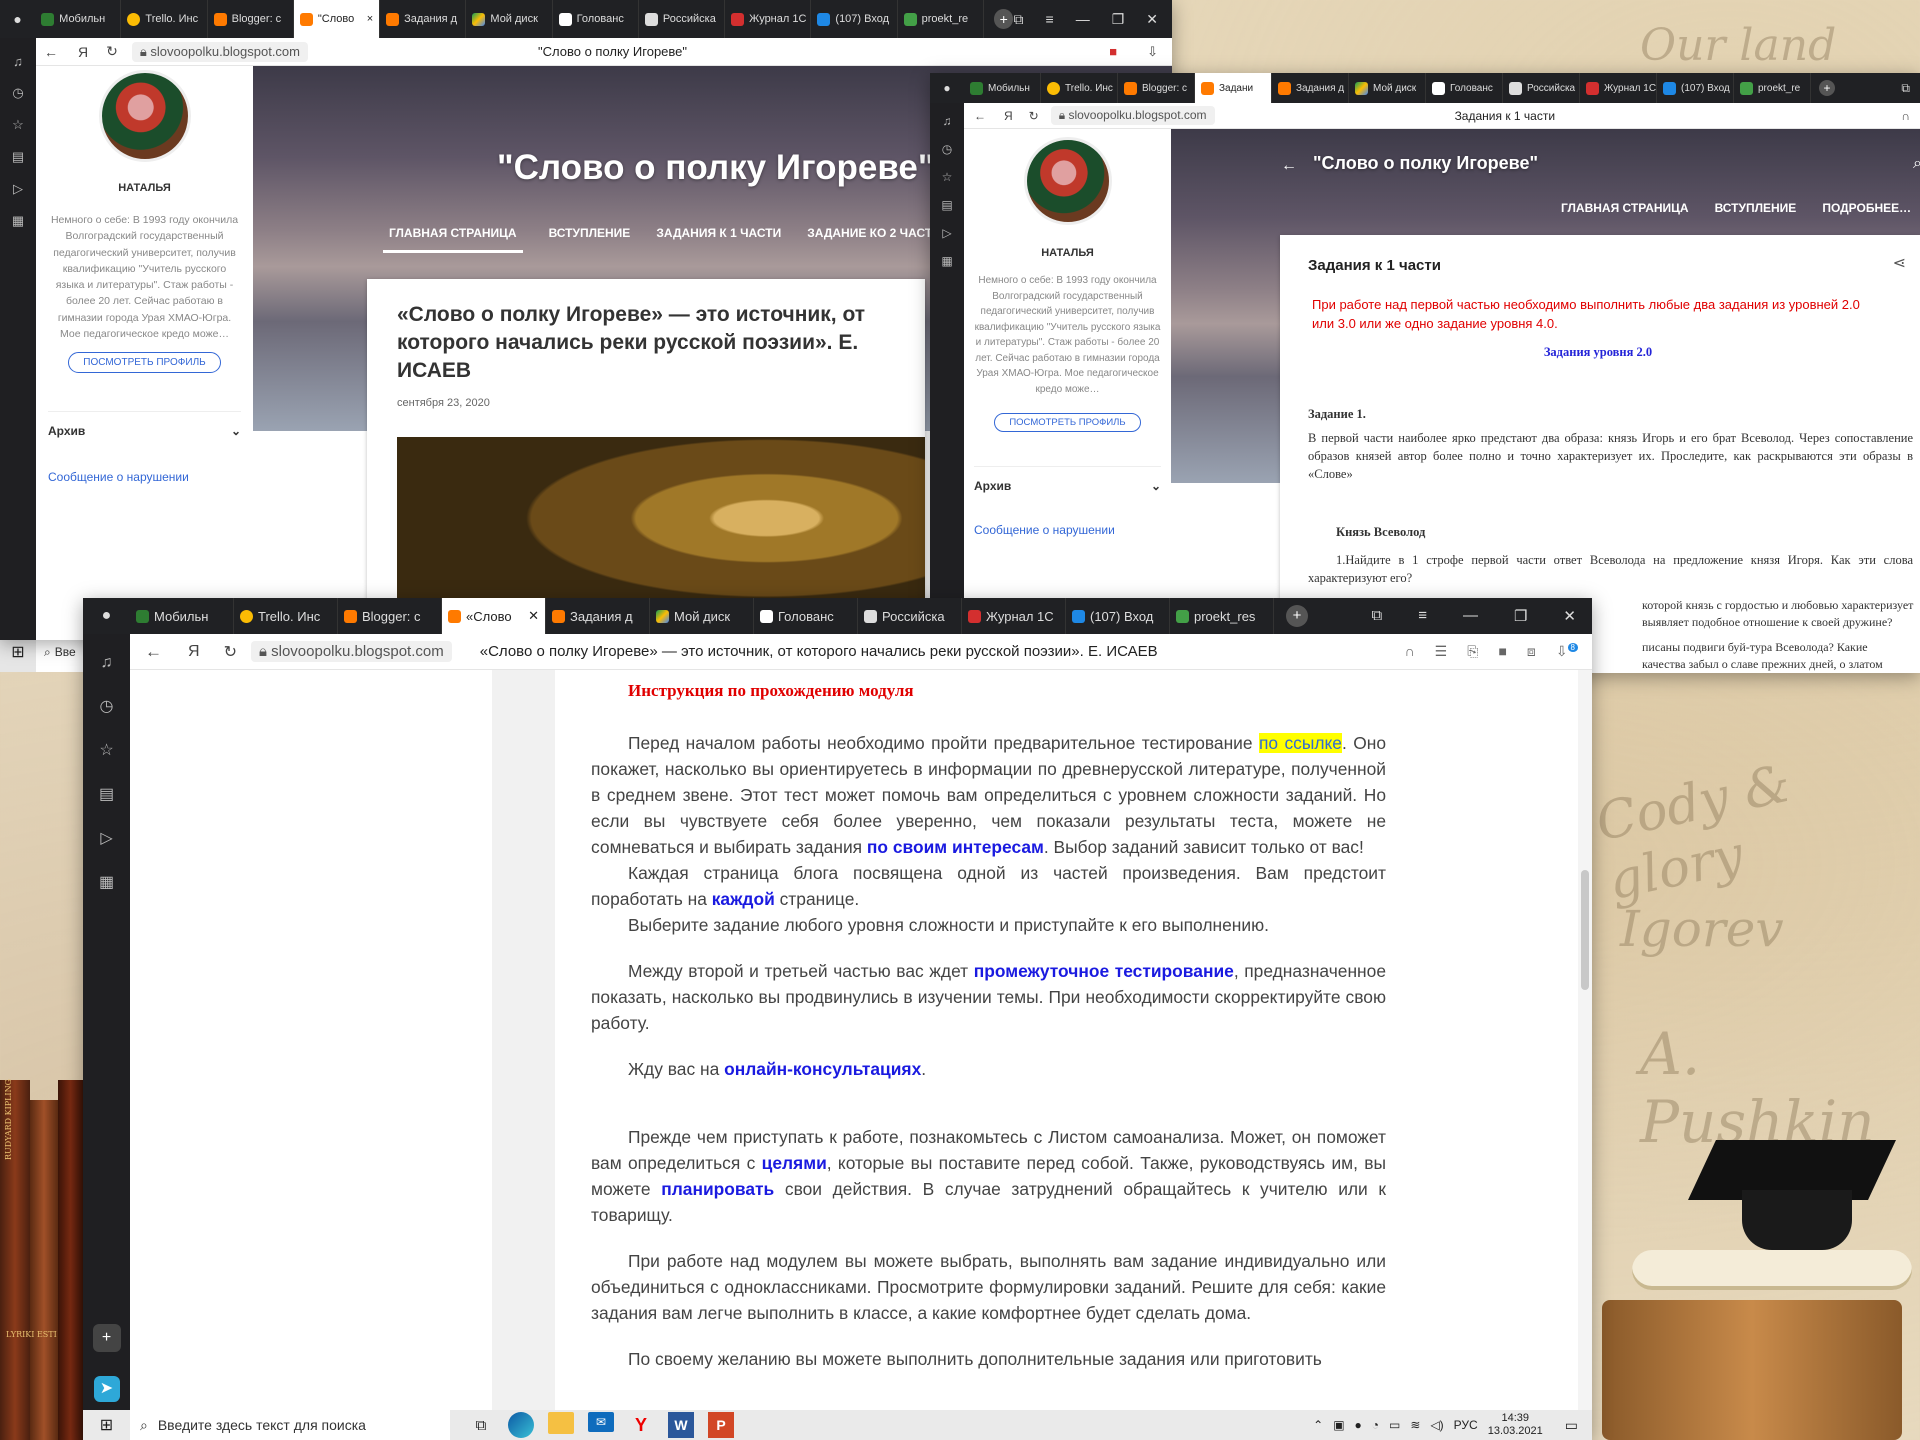  Describe the element at coordinates (1376, 616) in the screenshot. I see `tabs-icon: ⧉` at that location.